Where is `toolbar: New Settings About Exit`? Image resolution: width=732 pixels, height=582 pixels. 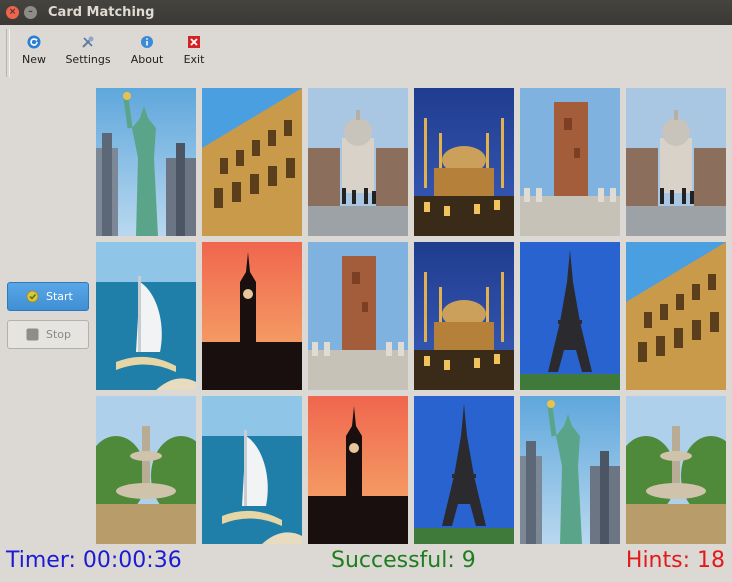
toolbar: New Settings About Exit is located at coordinates (366, 53).